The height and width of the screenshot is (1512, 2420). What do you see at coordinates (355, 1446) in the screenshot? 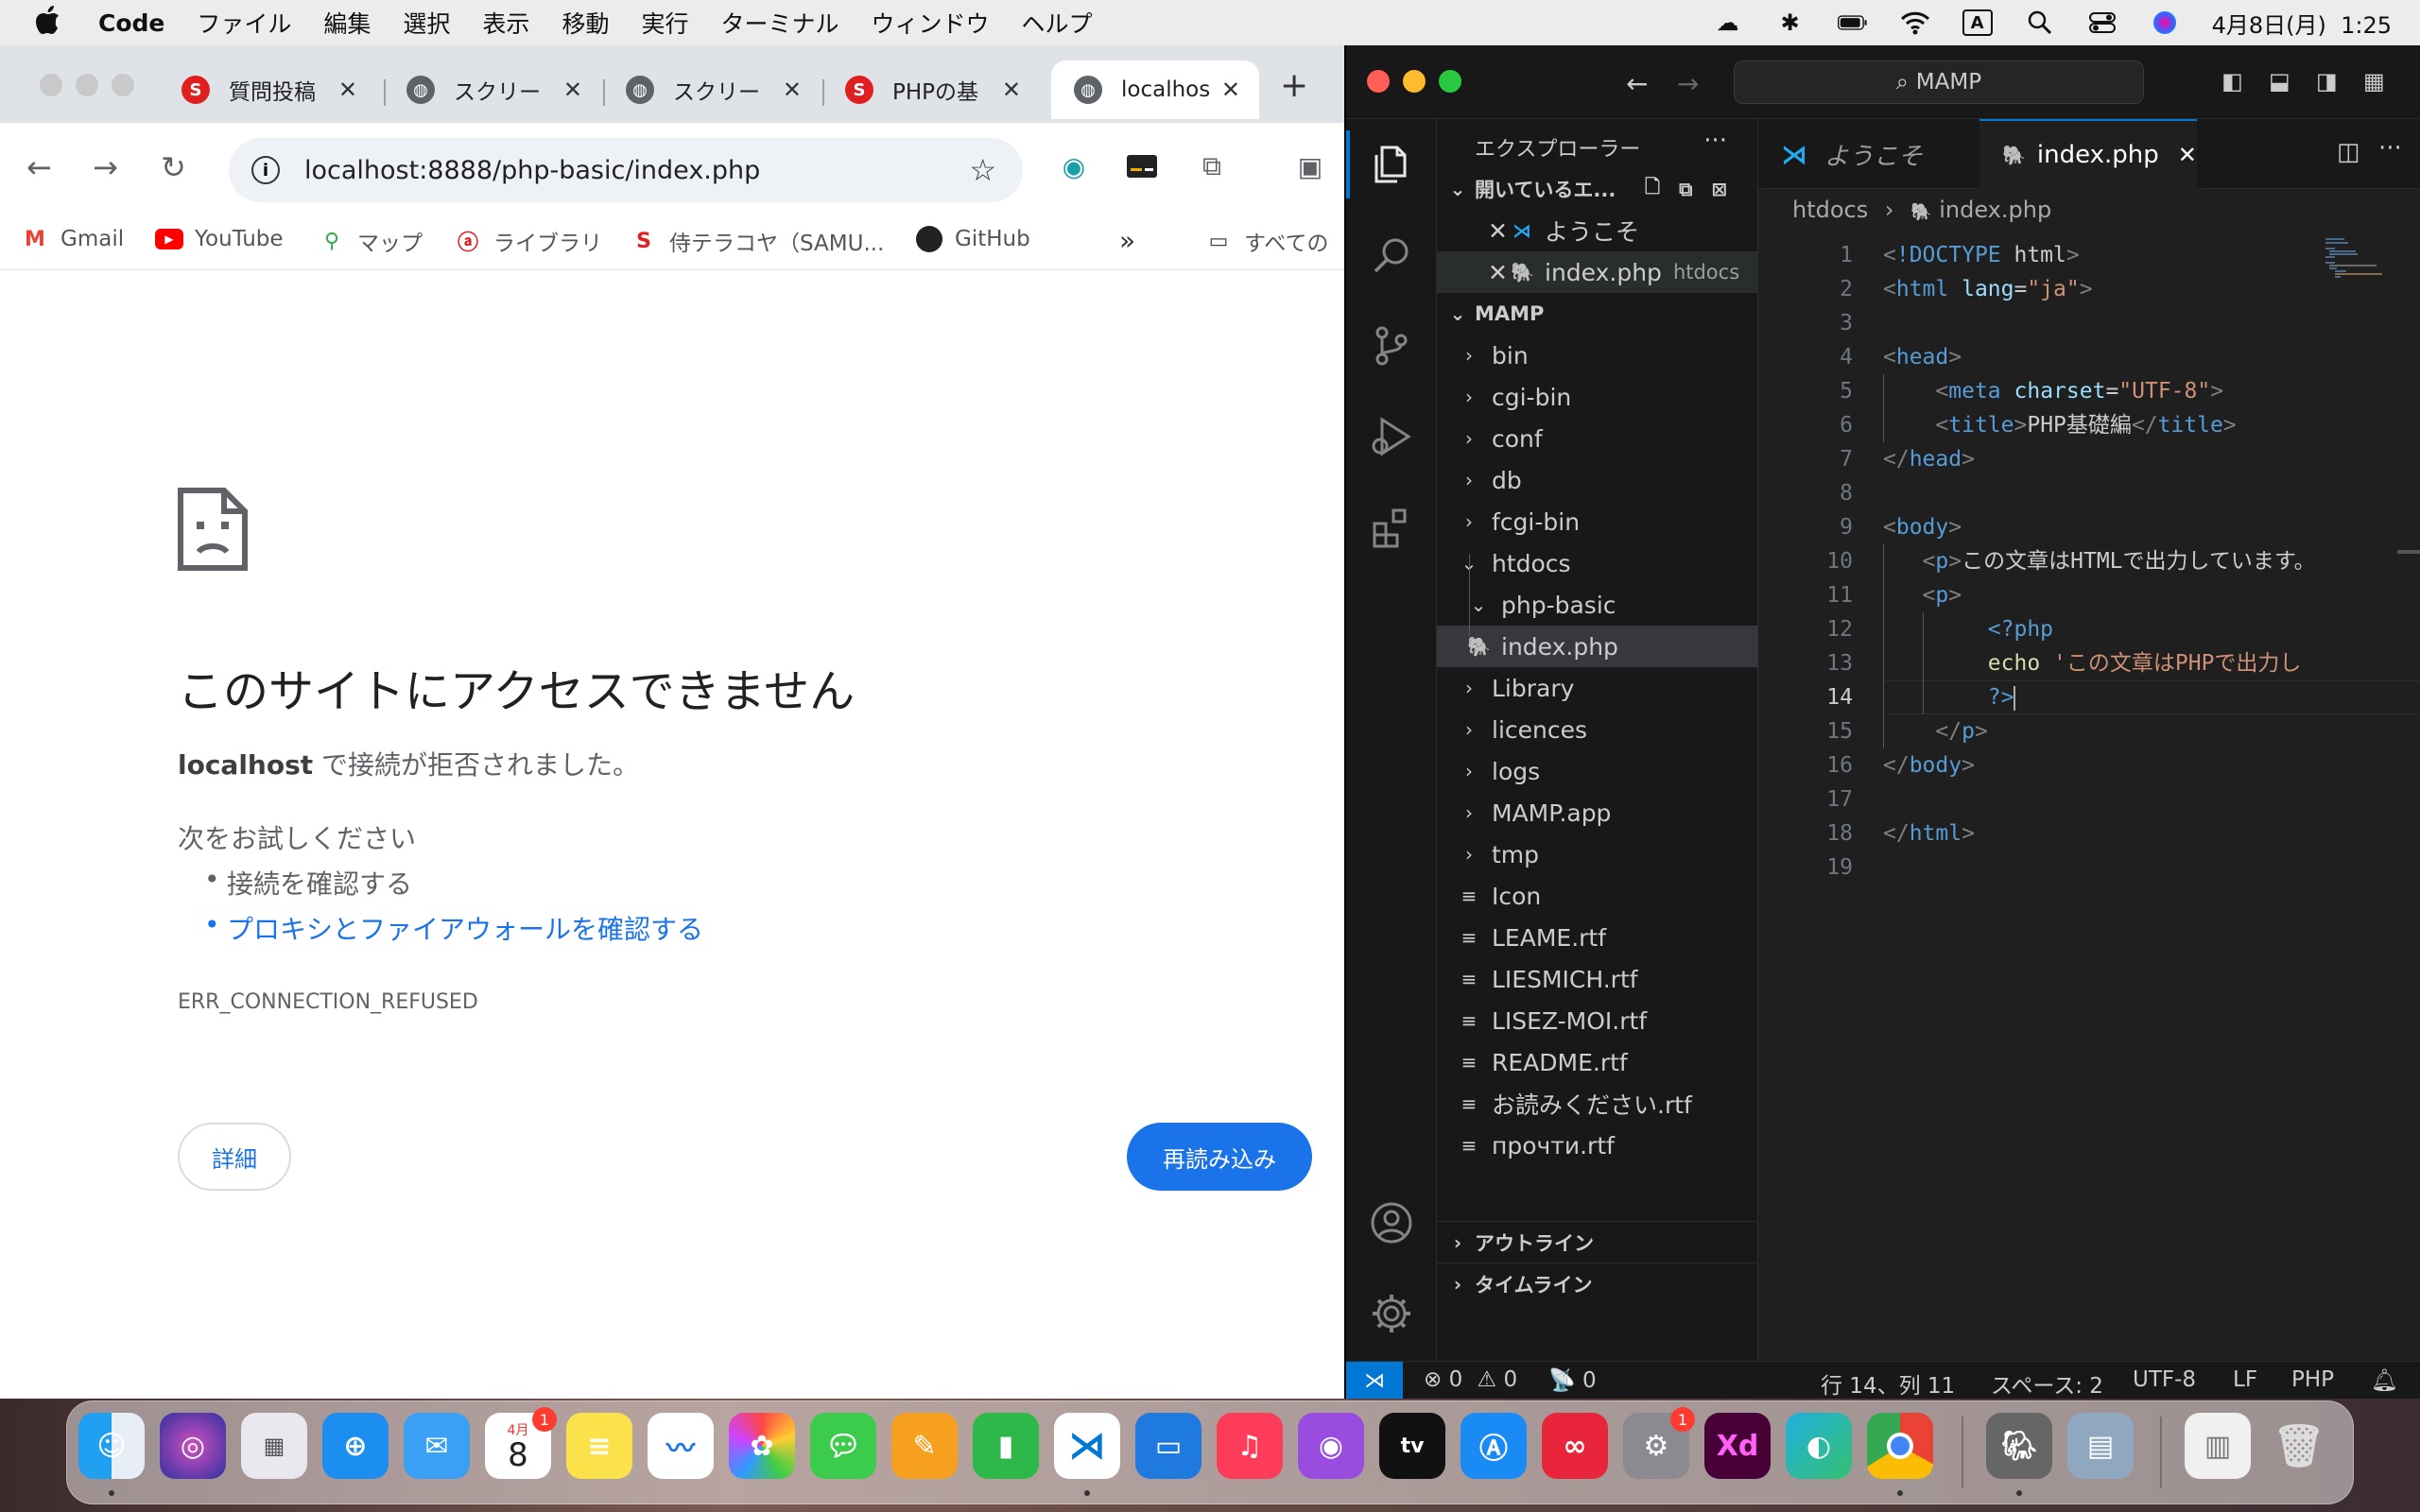
I see `safari-icon: ⊕` at bounding box center [355, 1446].